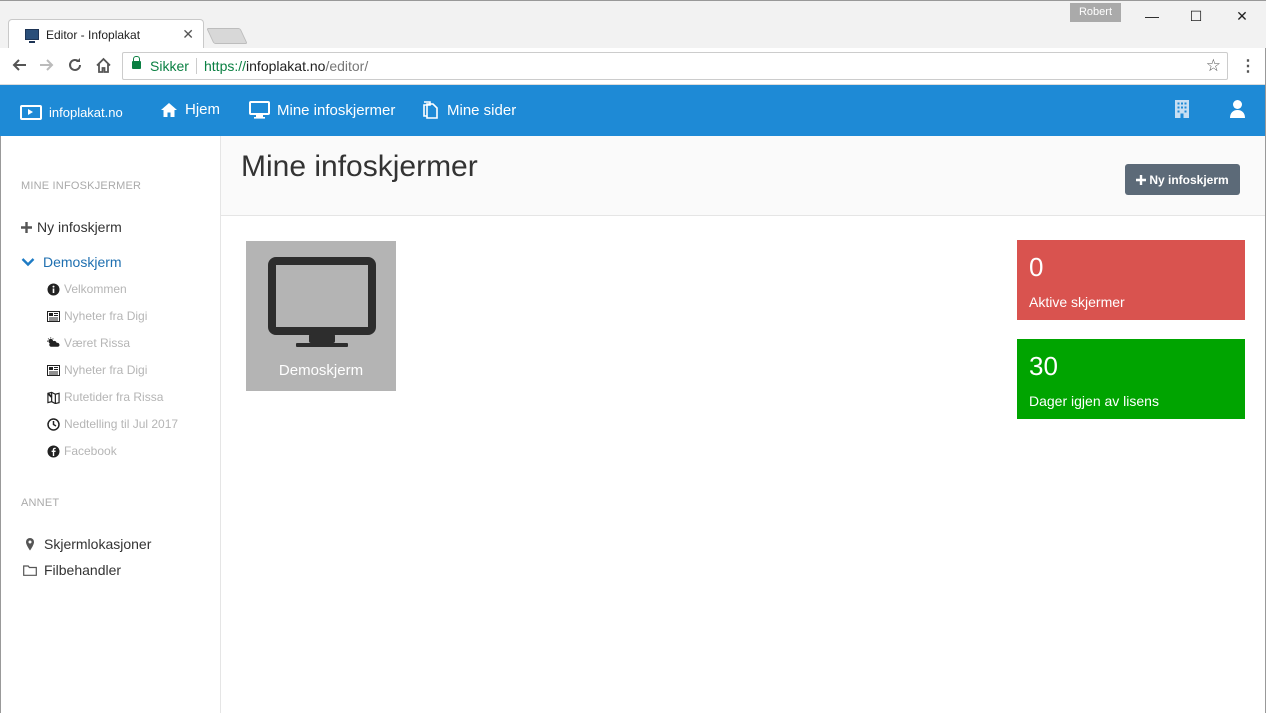  I want to click on reload-icon, so click(75, 67).